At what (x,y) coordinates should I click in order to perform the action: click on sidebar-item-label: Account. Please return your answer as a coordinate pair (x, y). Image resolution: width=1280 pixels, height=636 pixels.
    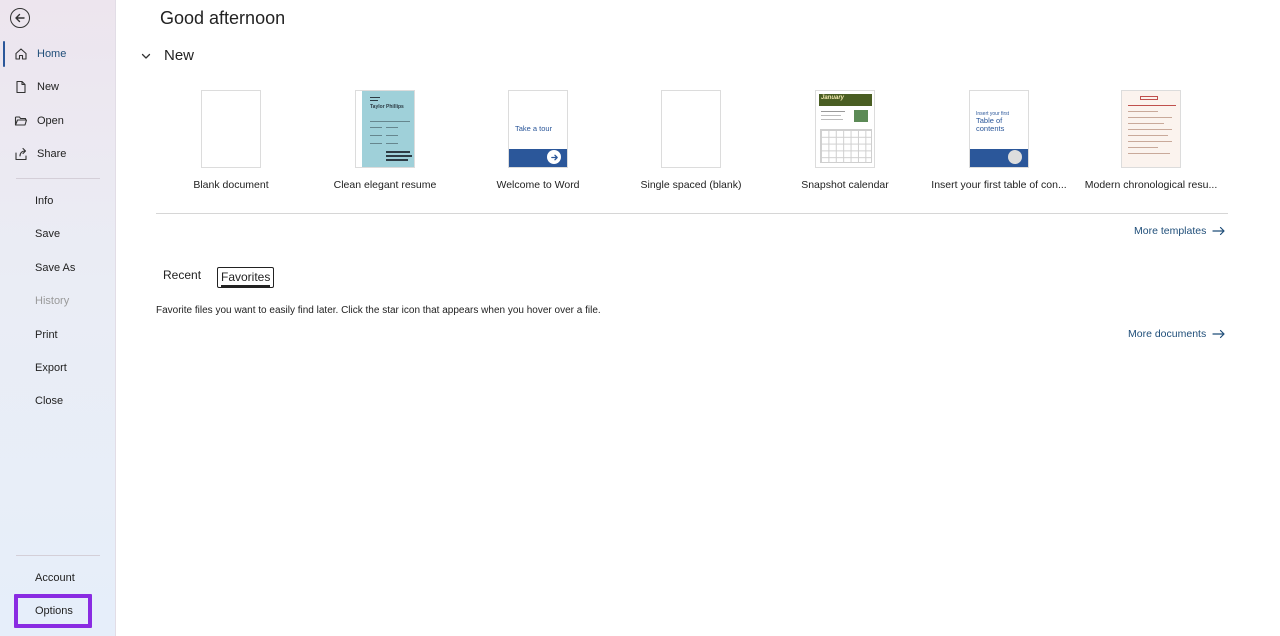
    Looking at the image, I should click on (55, 578).